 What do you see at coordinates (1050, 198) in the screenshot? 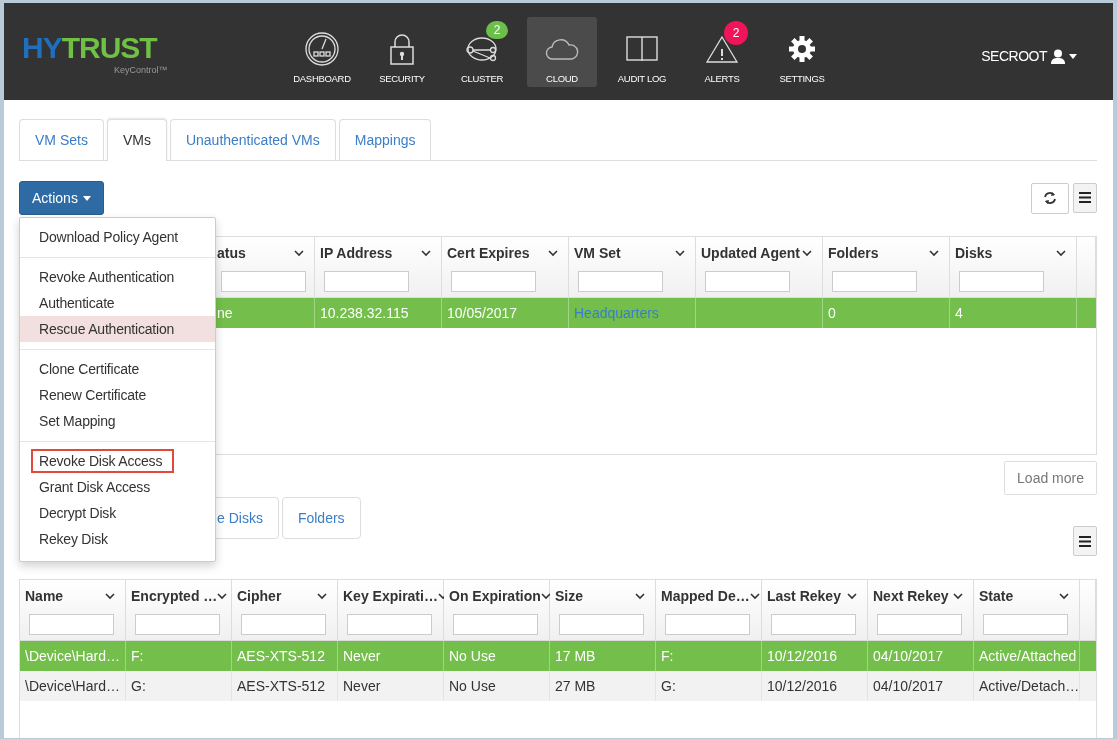
I see `refresh-button` at bounding box center [1050, 198].